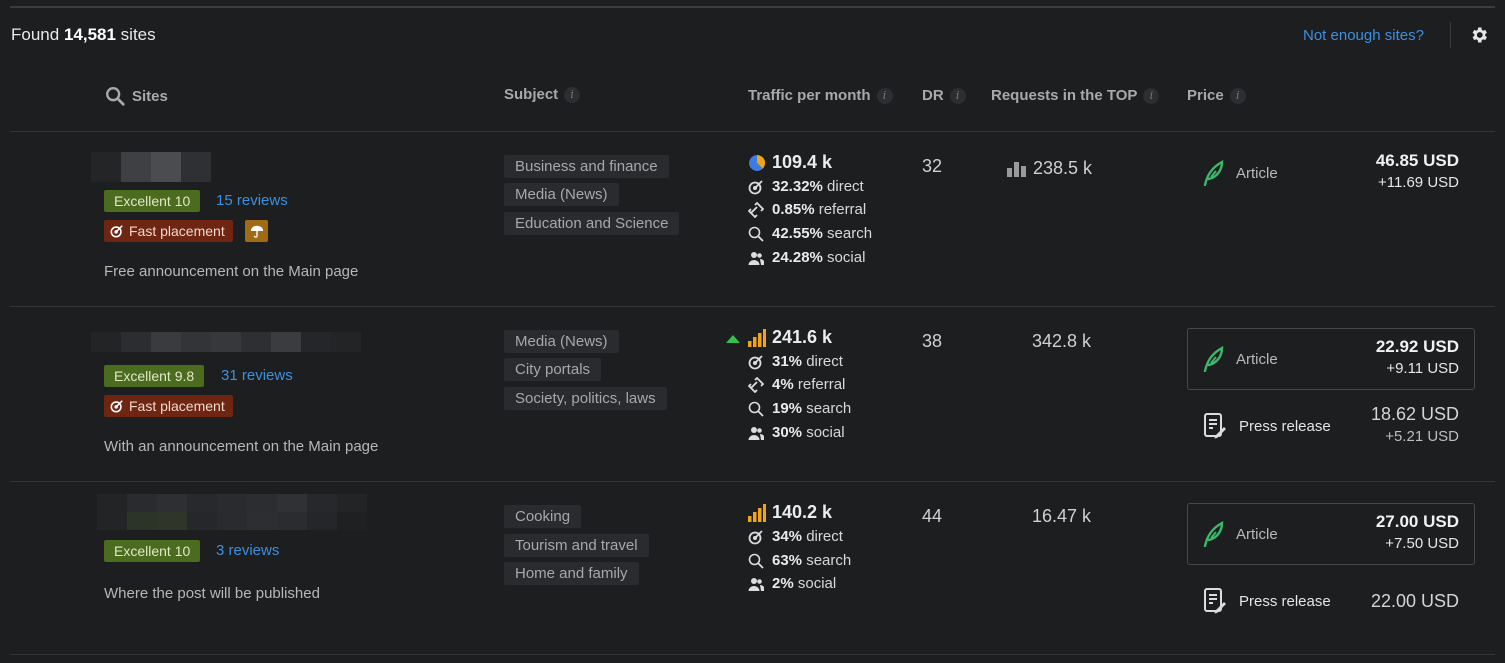  Describe the element at coordinates (757, 162) in the screenshot. I see `traffic-pie-icon` at that location.